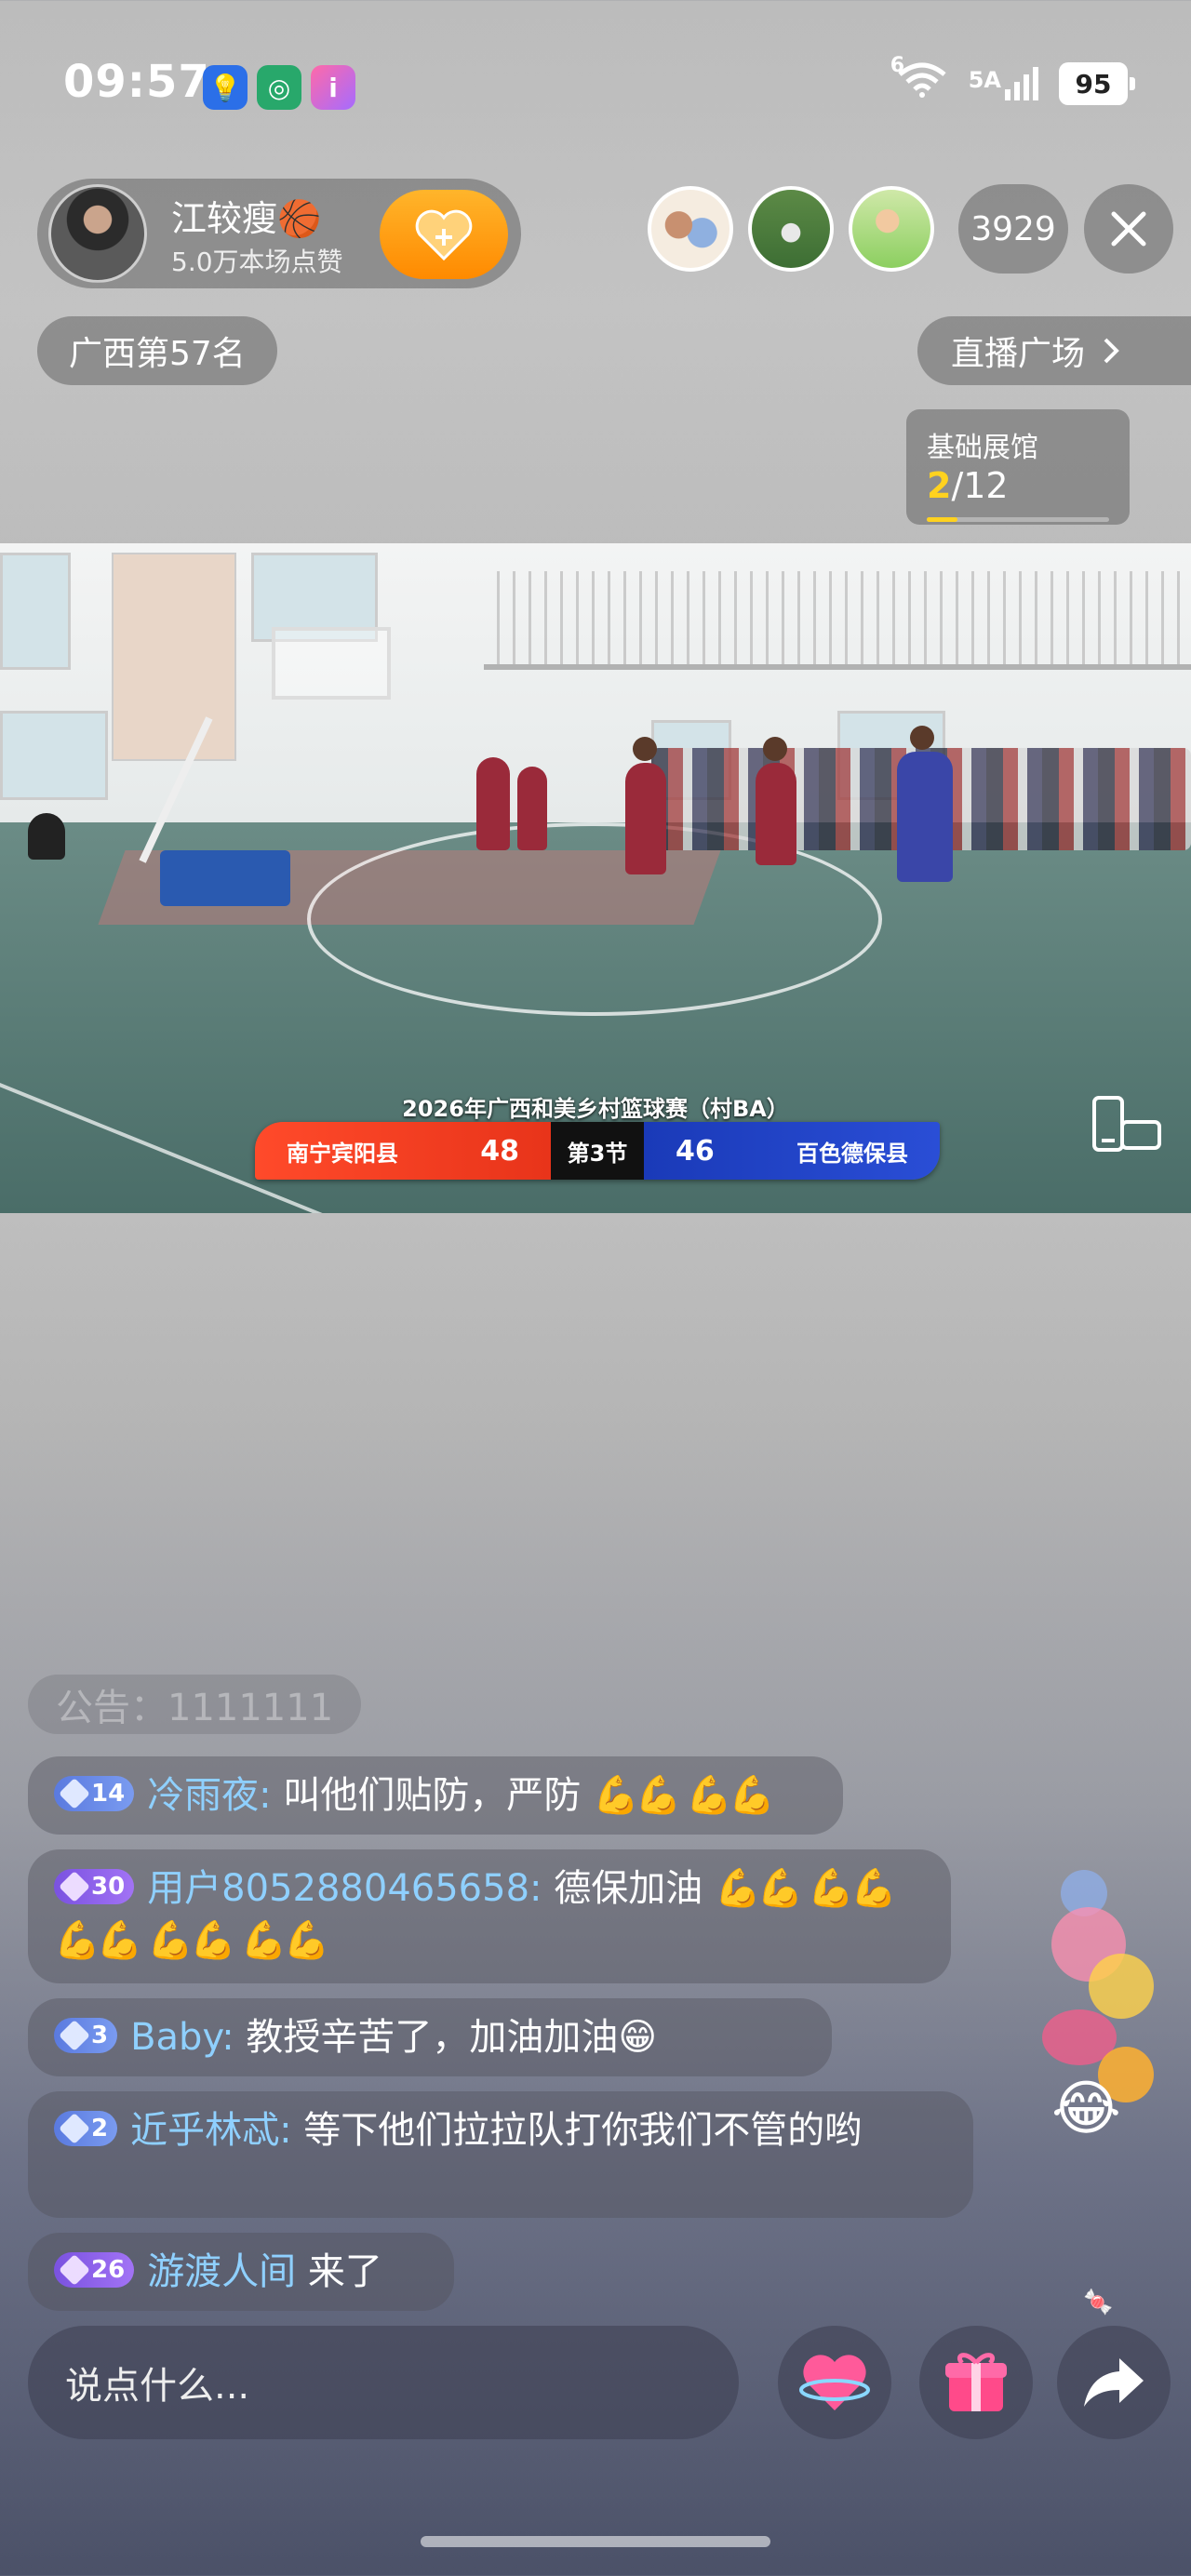 The image size is (1191, 2576). I want to click on scoreboard: 南宁宾阳县 48 第3节 46 百色德保县, so click(597, 1151).